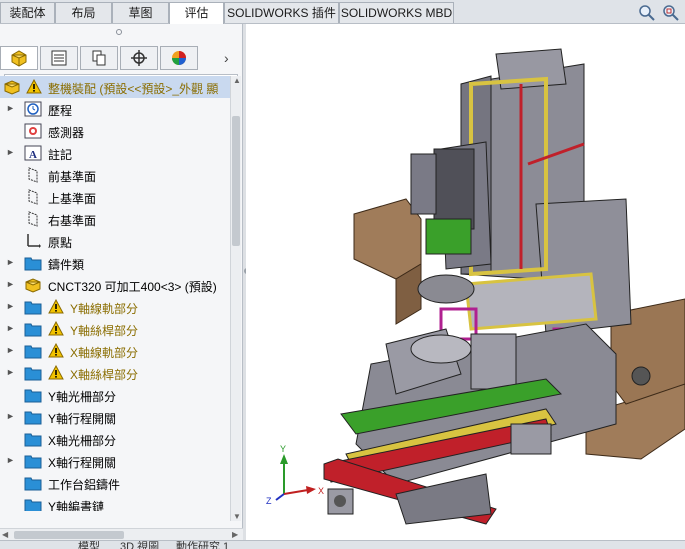  I want to click on tree-item-x-scale: X軸光柵部分, so click(115, 439).